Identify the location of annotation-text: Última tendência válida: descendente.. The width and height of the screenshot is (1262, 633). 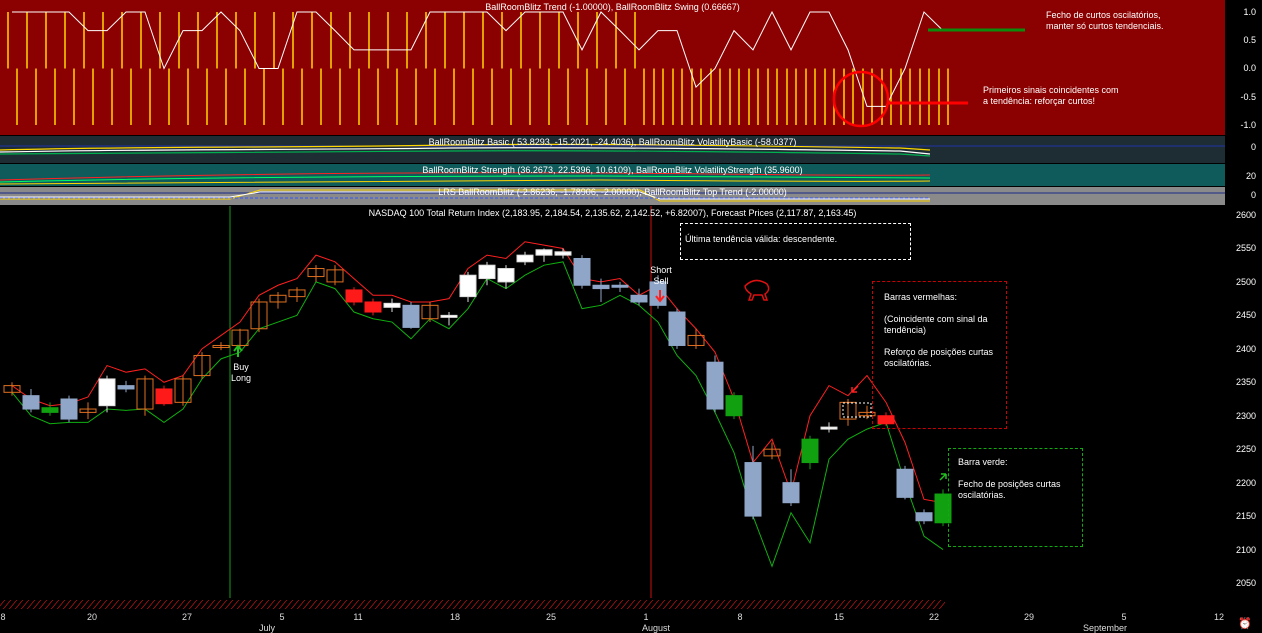
(761, 239).